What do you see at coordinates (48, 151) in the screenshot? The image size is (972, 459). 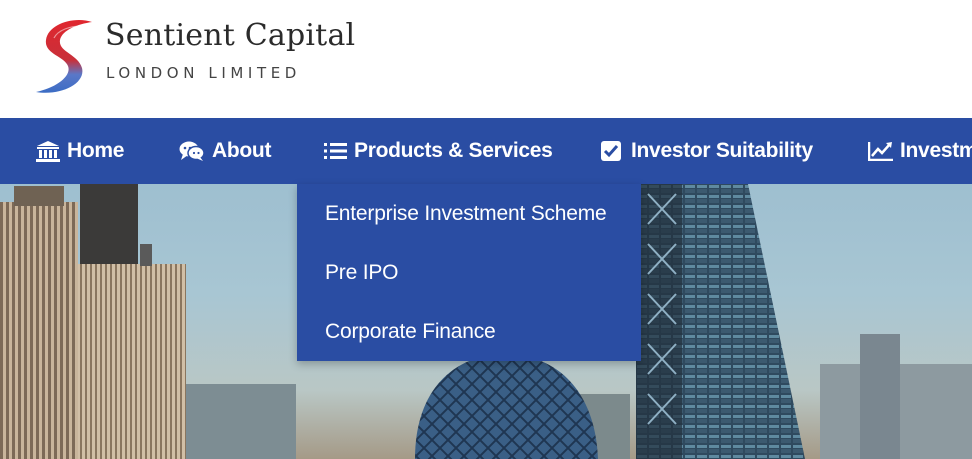 I see `bank-icon` at bounding box center [48, 151].